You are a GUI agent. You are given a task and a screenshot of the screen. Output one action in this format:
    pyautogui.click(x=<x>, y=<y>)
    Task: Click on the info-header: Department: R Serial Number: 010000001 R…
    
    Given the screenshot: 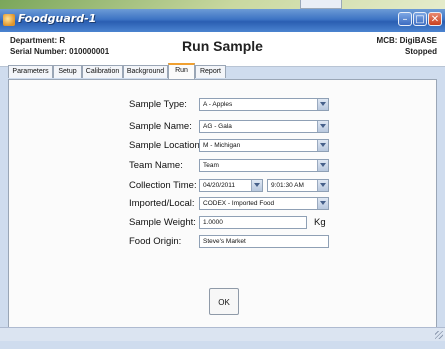 What is the action you would take?
    pyautogui.click(x=222, y=49)
    